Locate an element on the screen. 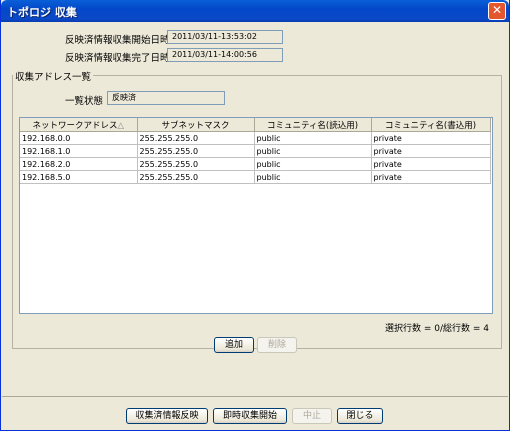 The width and height of the screenshot is (510, 431). table-row: 192.168.5.0 255.255.255.0 public private is located at coordinates (255, 177).